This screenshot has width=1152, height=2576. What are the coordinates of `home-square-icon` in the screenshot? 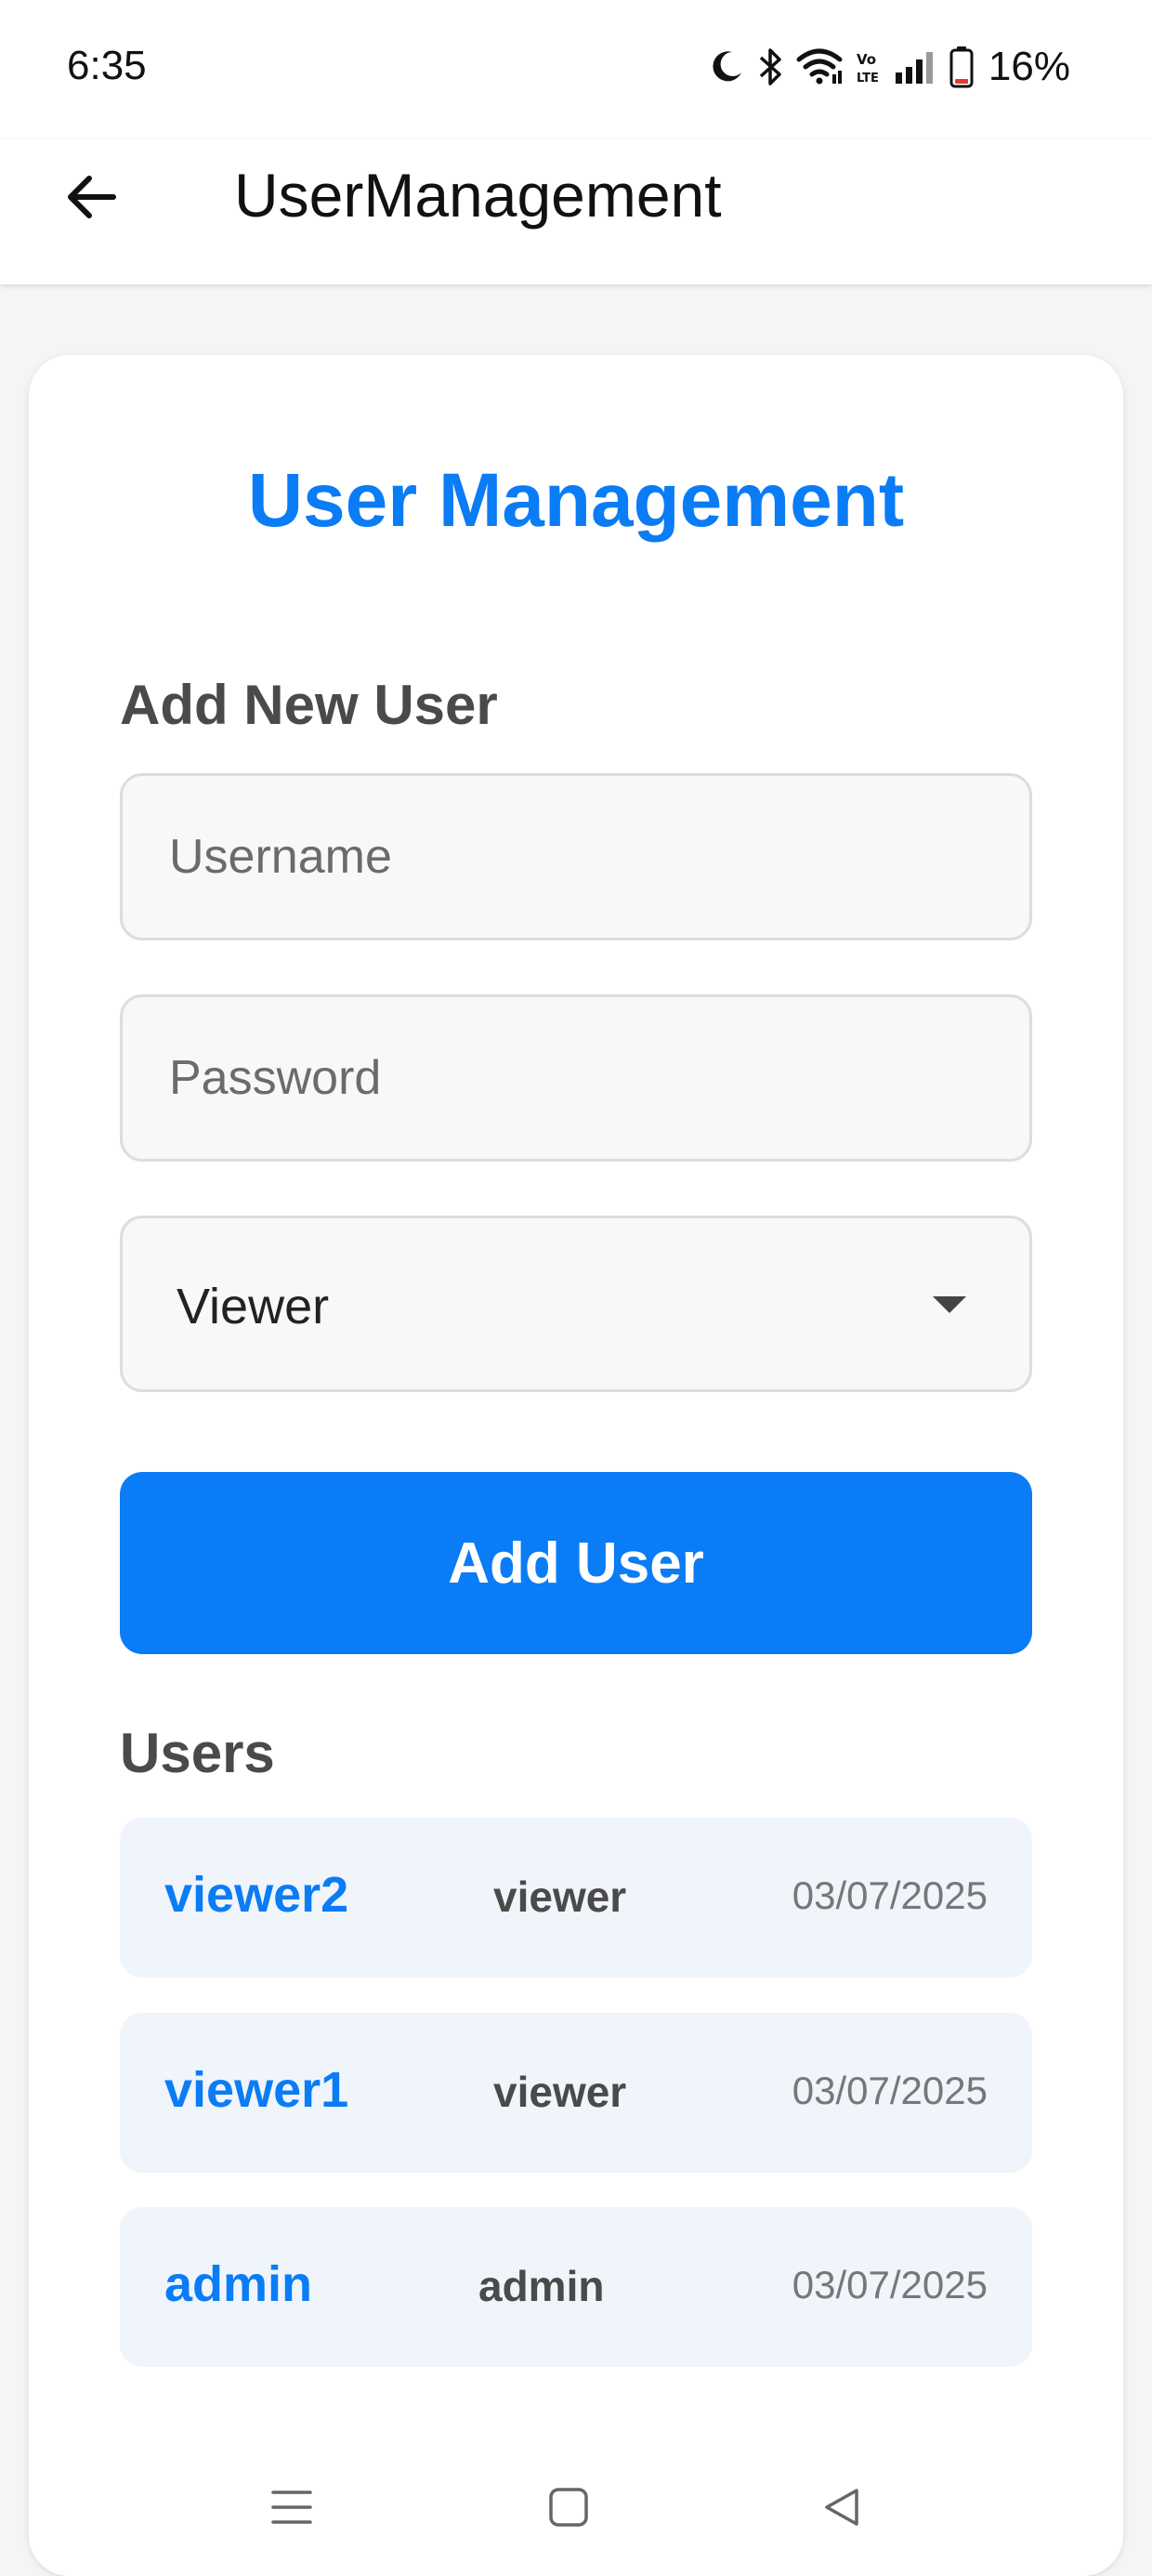 It's located at (568, 2509).